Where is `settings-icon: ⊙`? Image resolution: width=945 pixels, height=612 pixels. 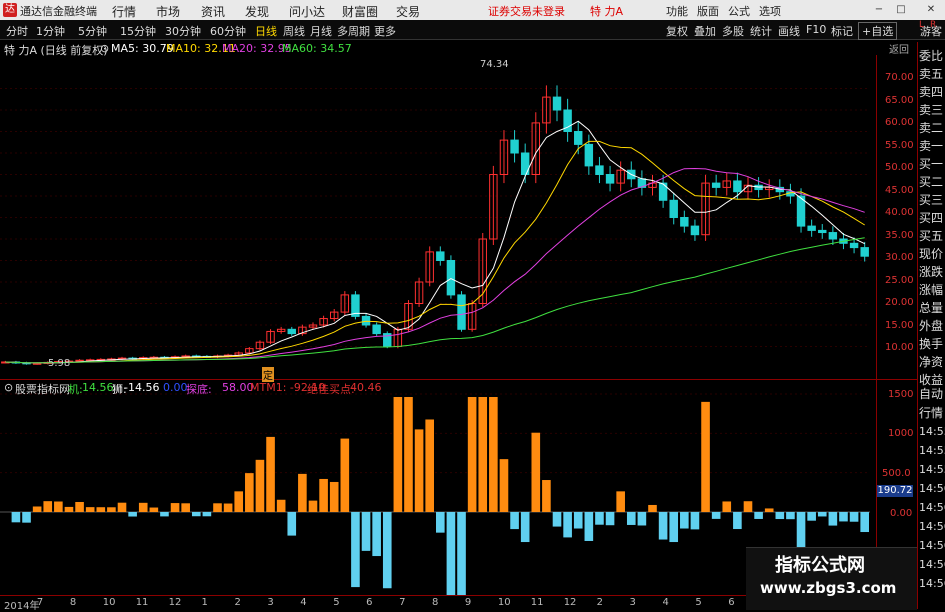 settings-icon: ⊙ is located at coordinates (104, 48).